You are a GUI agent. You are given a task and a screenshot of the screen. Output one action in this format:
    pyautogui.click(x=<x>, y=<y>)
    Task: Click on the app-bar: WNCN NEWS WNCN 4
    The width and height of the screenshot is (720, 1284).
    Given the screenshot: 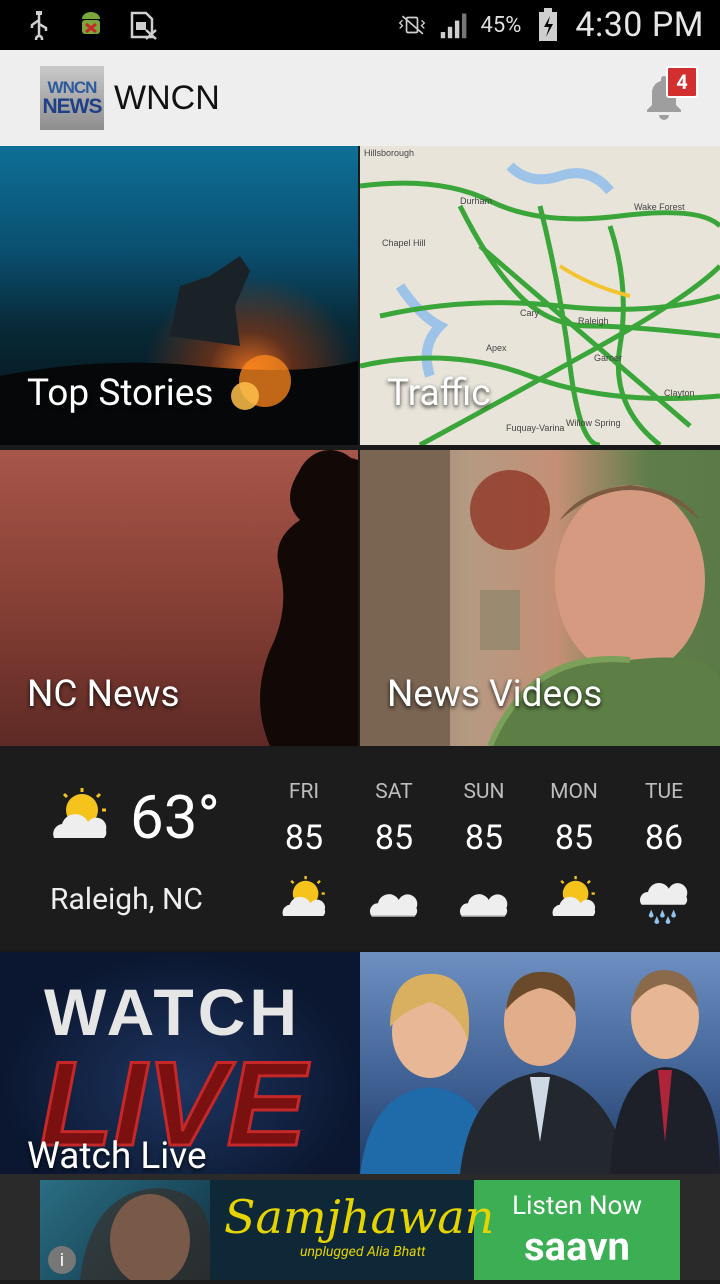 What is the action you would take?
    pyautogui.click(x=360, y=98)
    